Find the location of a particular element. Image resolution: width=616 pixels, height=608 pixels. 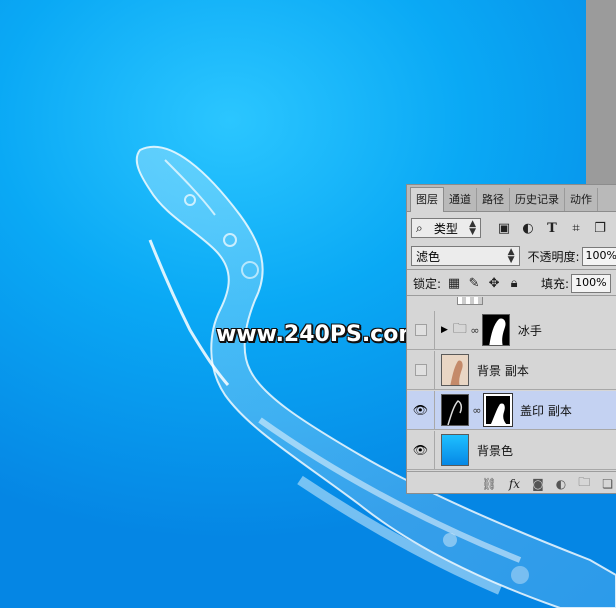

layer-row-stamp-copy: 👁︎ ∞ 盖印 副本 is located at coordinates (511, 410).